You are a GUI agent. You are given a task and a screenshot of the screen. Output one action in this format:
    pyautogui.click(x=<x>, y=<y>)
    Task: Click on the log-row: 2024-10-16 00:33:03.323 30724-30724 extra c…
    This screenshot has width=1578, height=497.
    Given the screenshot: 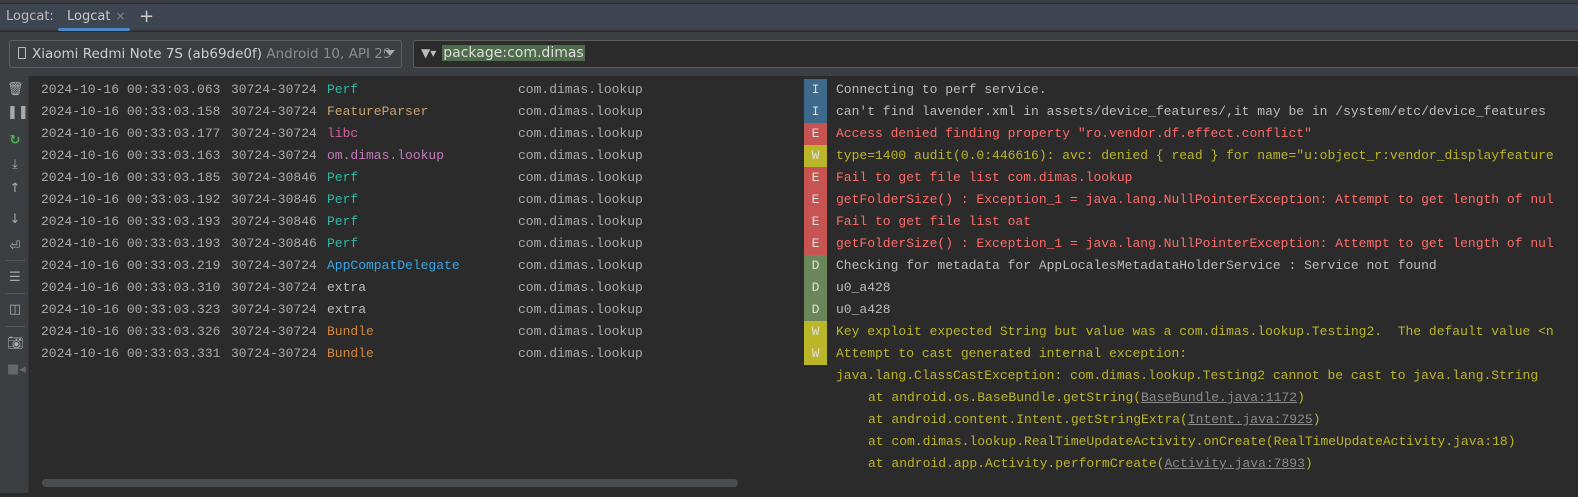 What is the action you would take?
    pyautogui.click(x=804, y=310)
    